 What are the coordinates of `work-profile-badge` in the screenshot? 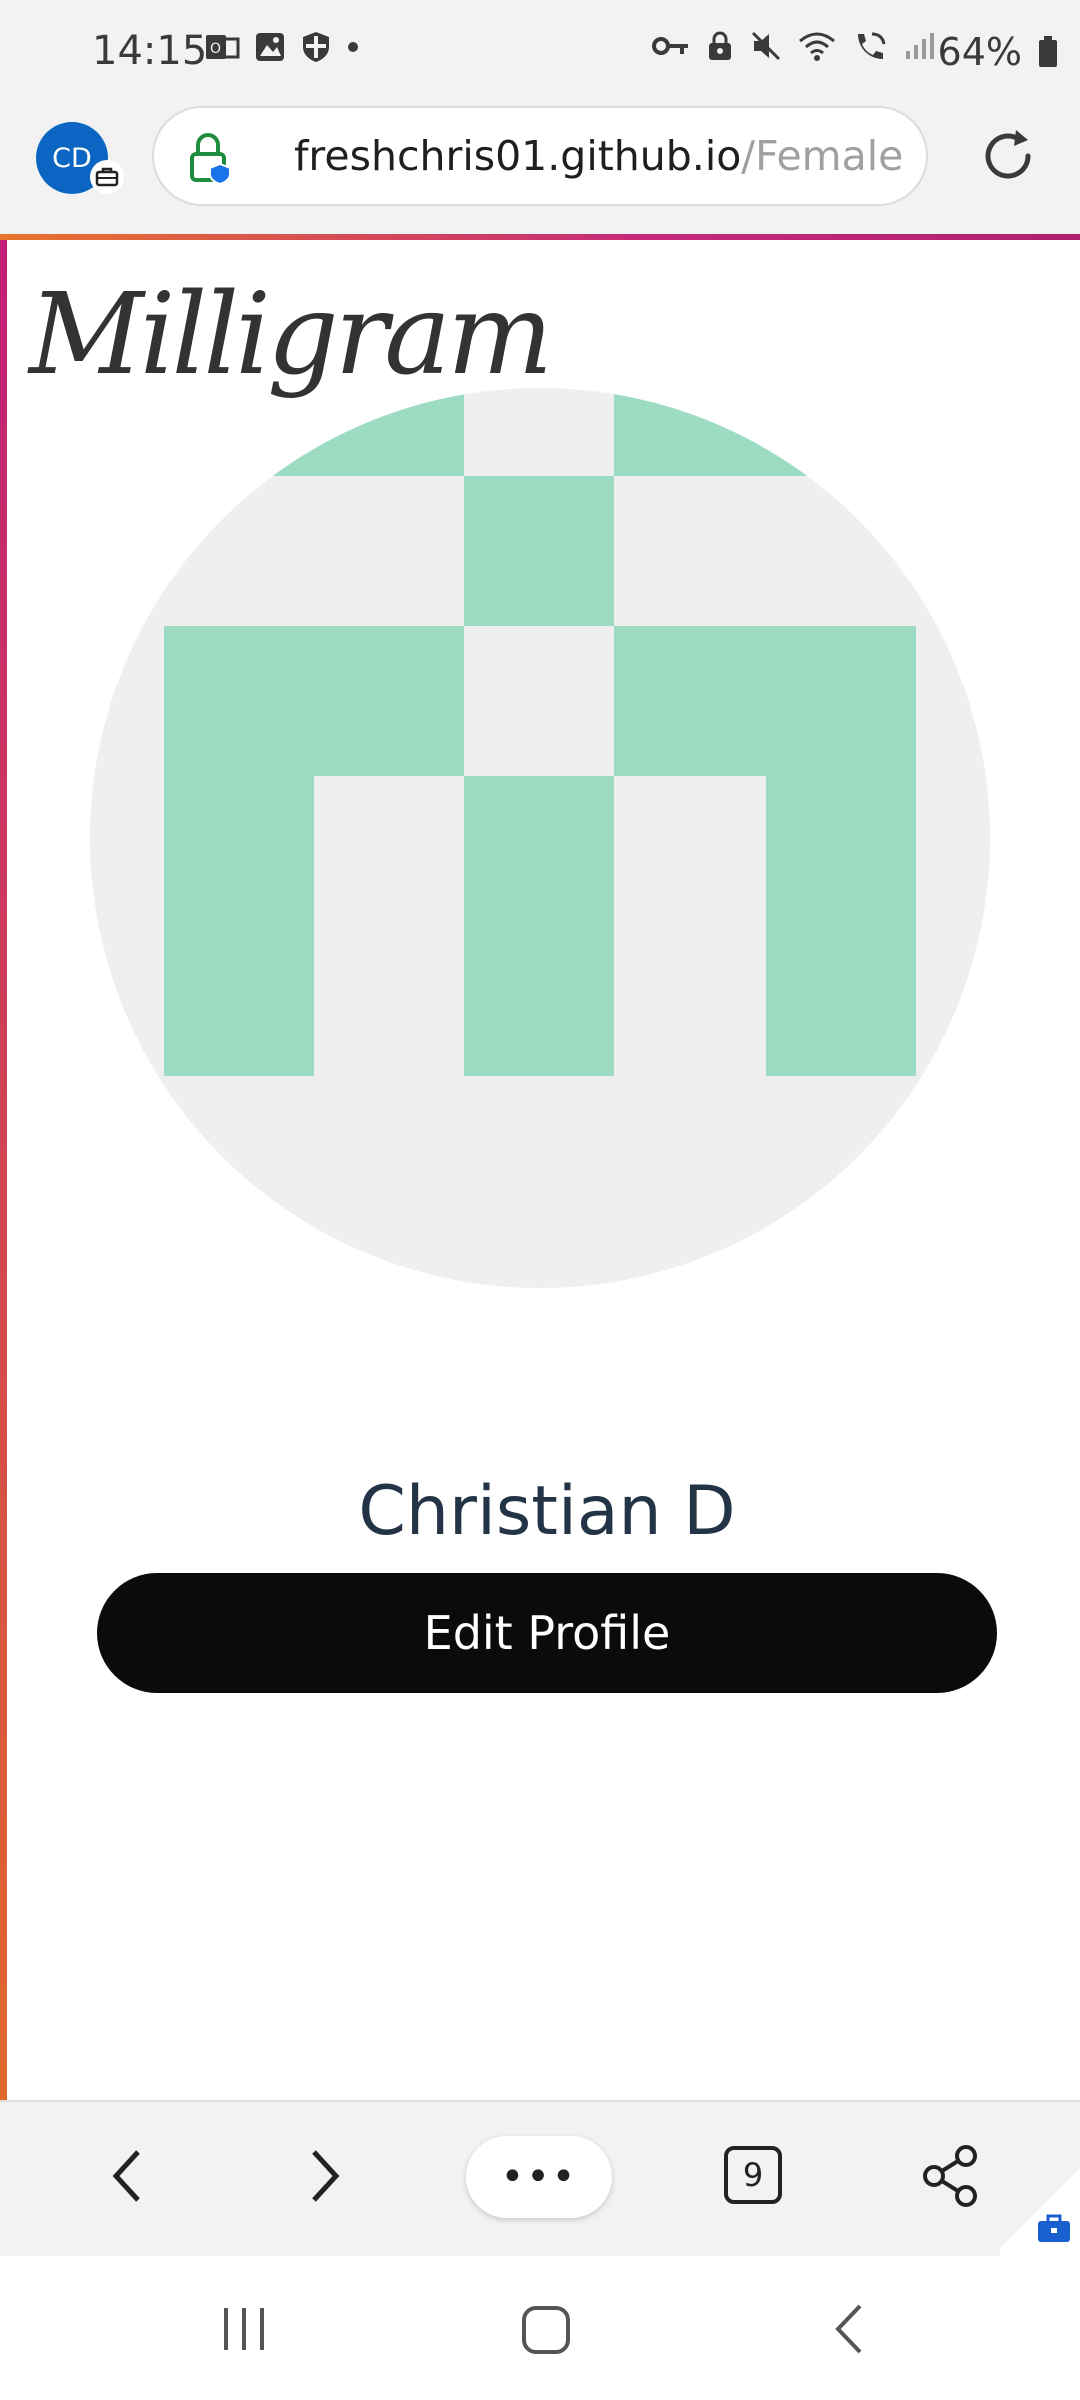 It's located at (107, 177).